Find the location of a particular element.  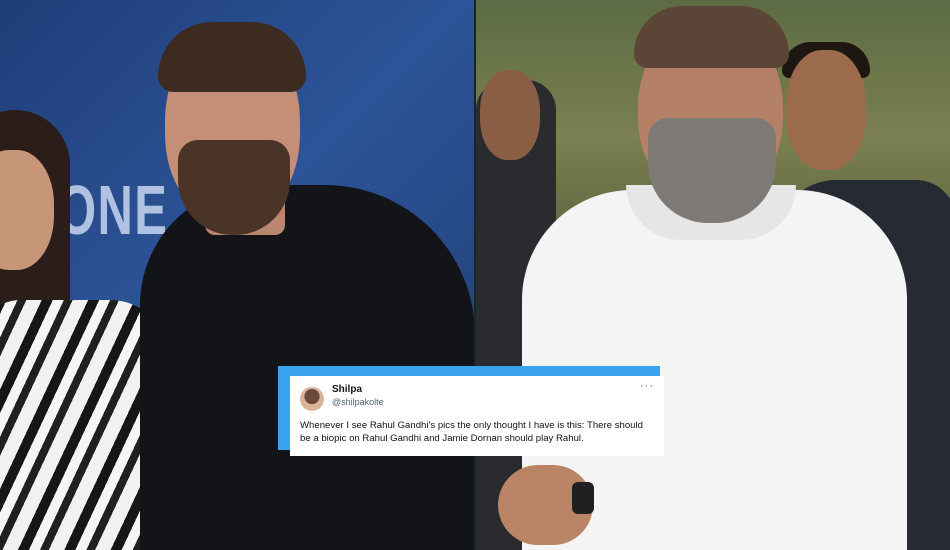

crowd-person-head is located at coordinates (510, 115).